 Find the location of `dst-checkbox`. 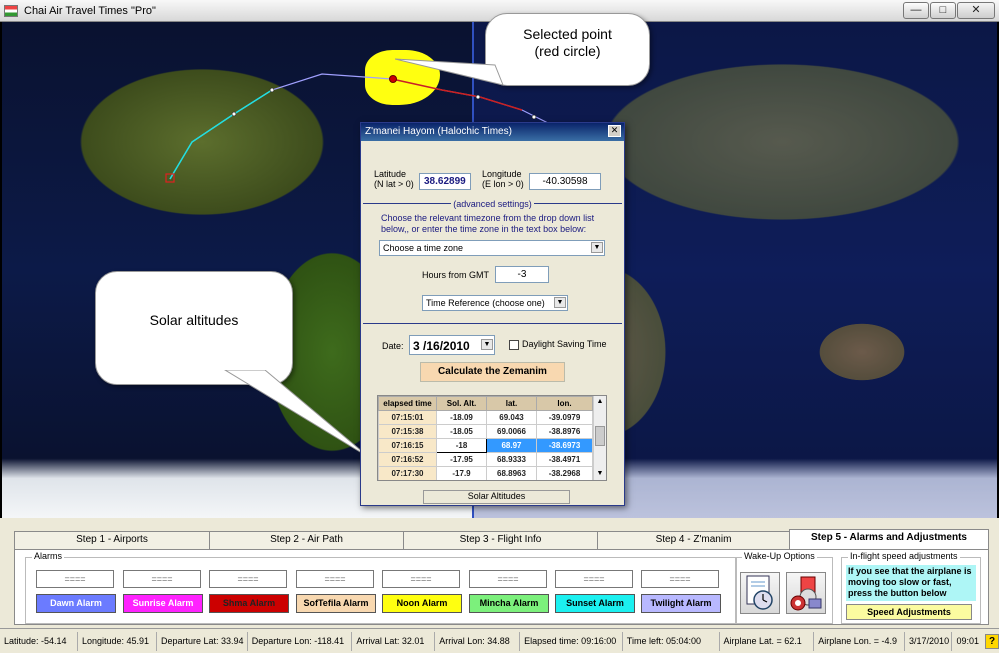

dst-checkbox is located at coordinates (514, 344).